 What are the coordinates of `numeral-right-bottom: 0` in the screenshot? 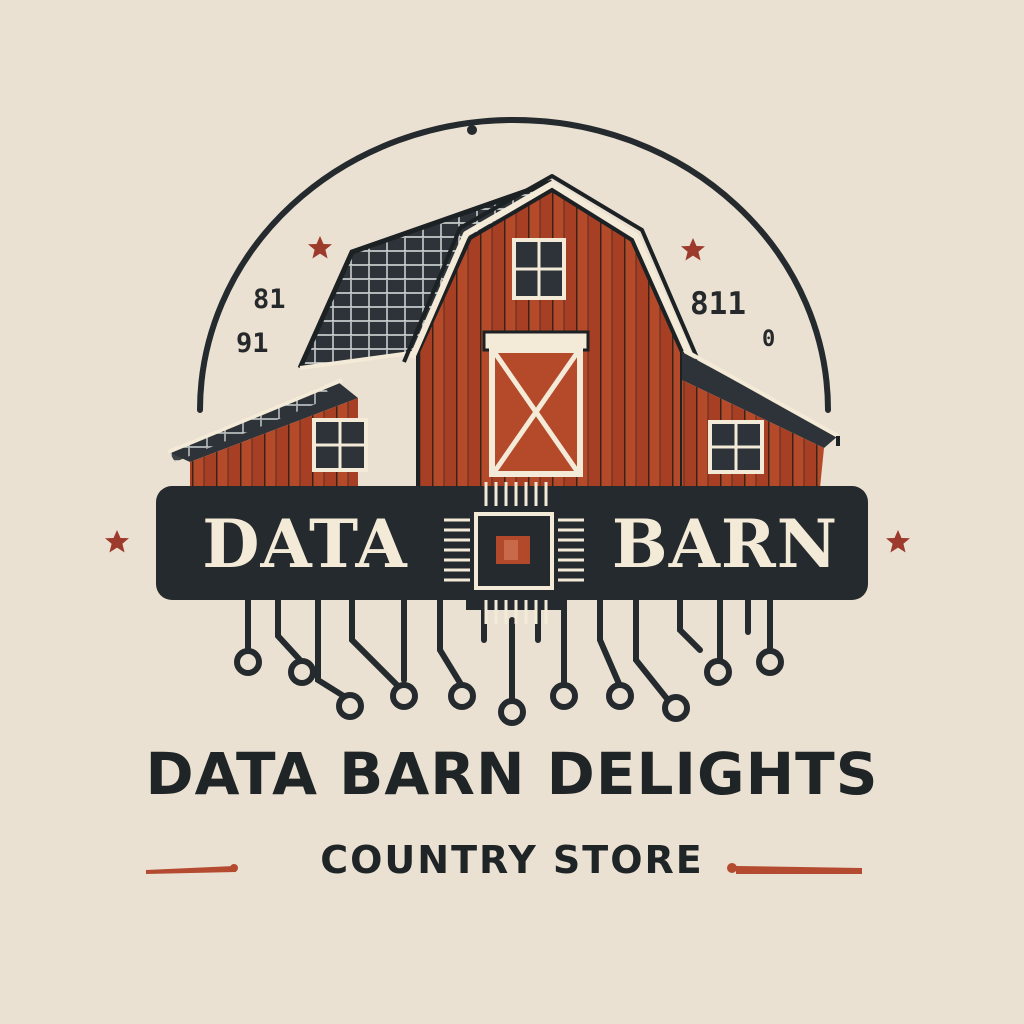 It's located at (769, 339).